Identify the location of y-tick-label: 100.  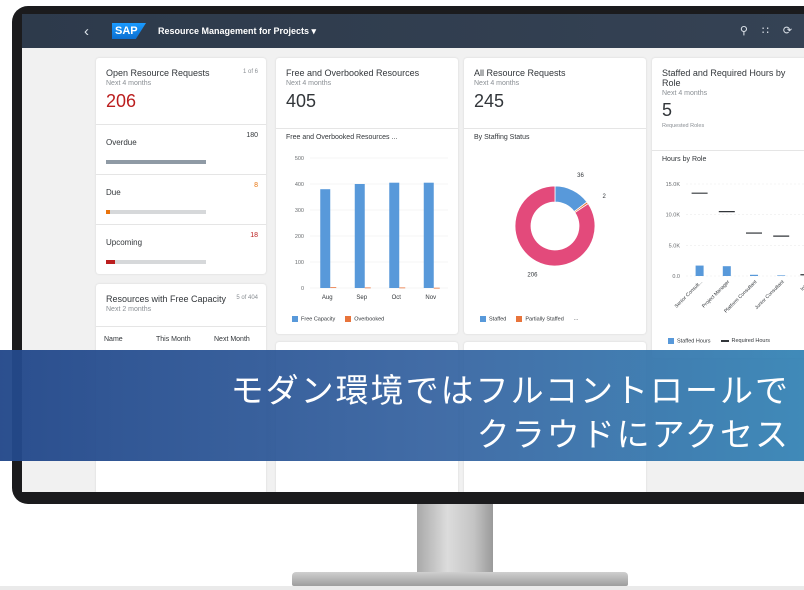
(299, 263).